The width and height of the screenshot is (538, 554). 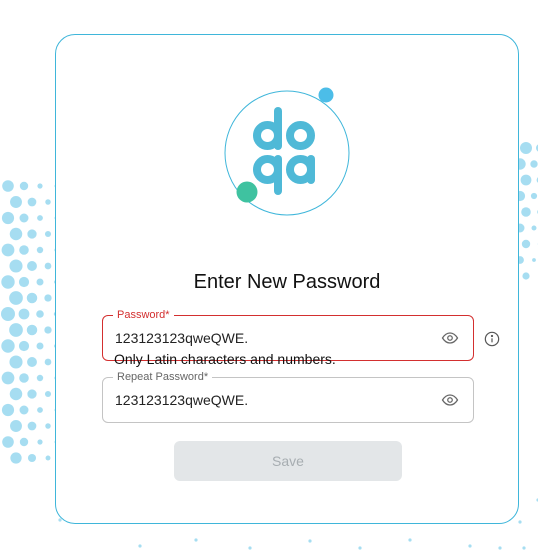 What do you see at coordinates (287, 151) in the screenshot?
I see `doqa-logo` at bounding box center [287, 151].